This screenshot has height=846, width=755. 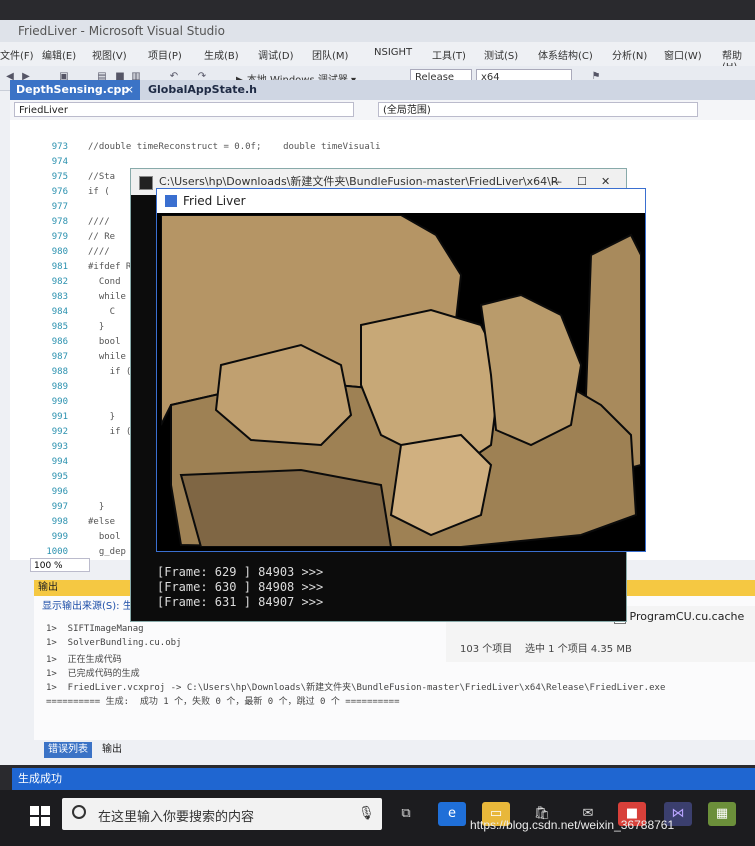 I want to click on code-line: Cond, so click(x=104, y=282).